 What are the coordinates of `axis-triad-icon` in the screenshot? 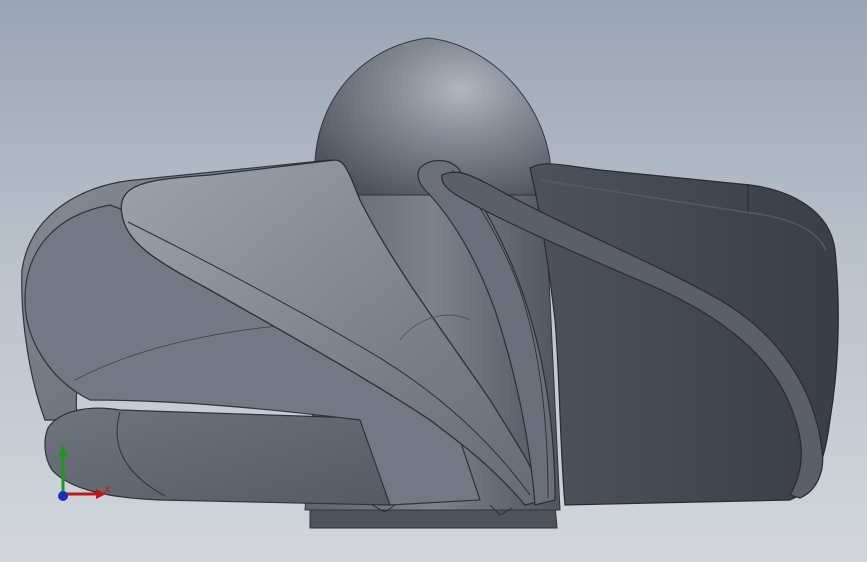 It's located at (82, 473).